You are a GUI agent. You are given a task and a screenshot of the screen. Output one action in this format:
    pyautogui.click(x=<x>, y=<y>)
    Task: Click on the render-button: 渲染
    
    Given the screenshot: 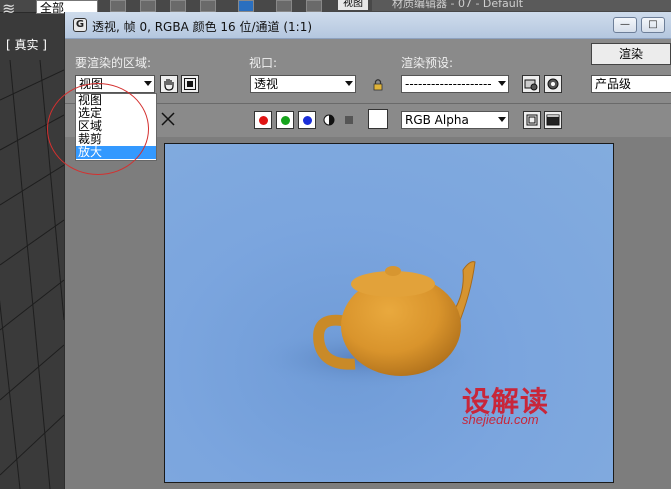 What is the action you would take?
    pyautogui.click(x=631, y=54)
    